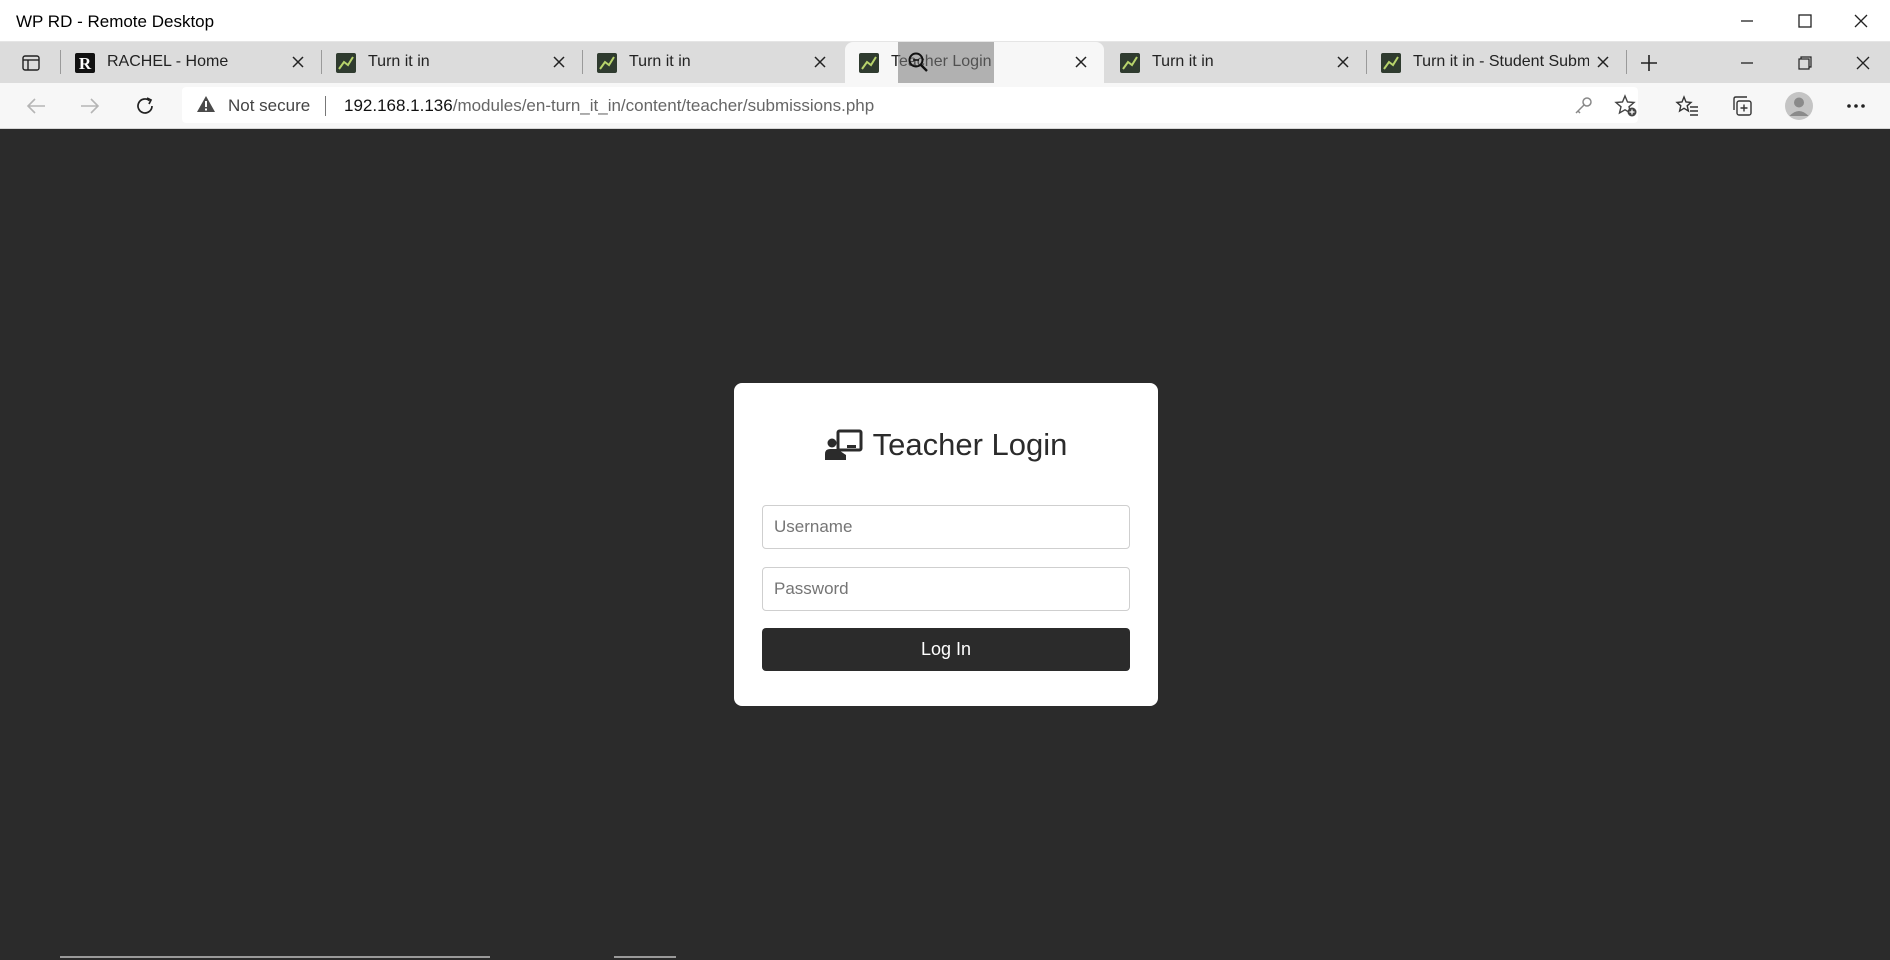  Describe the element at coordinates (168, 61) in the screenshot. I see `tab-label: RACHEL - Home` at that location.